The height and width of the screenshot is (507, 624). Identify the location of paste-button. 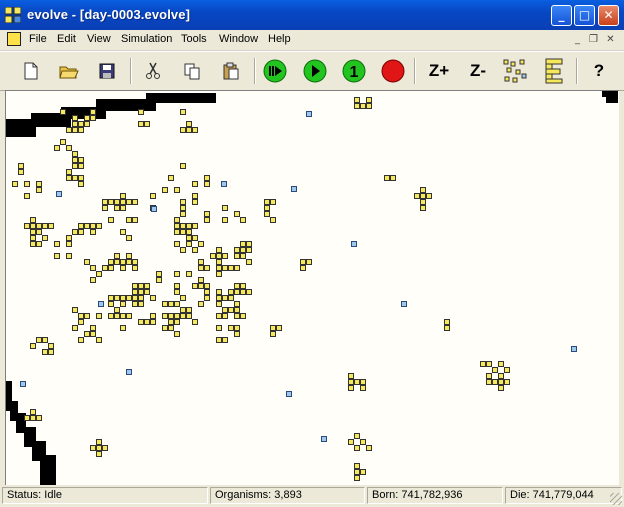
(231, 71).